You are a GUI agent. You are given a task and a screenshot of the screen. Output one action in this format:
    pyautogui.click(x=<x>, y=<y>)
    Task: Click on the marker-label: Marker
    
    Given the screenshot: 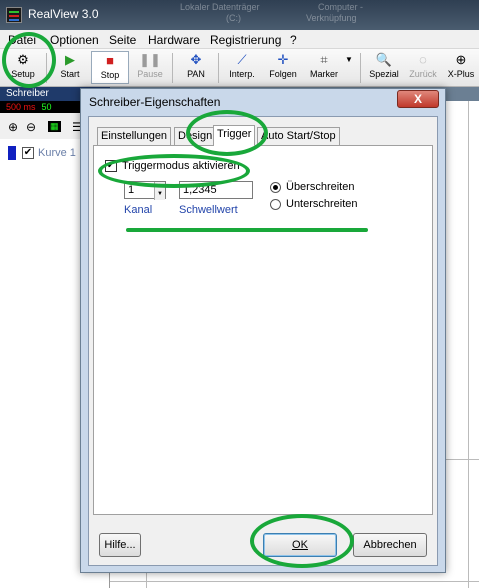 What is the action you would take?
    pyautogui.click(x=323, y=74)
    